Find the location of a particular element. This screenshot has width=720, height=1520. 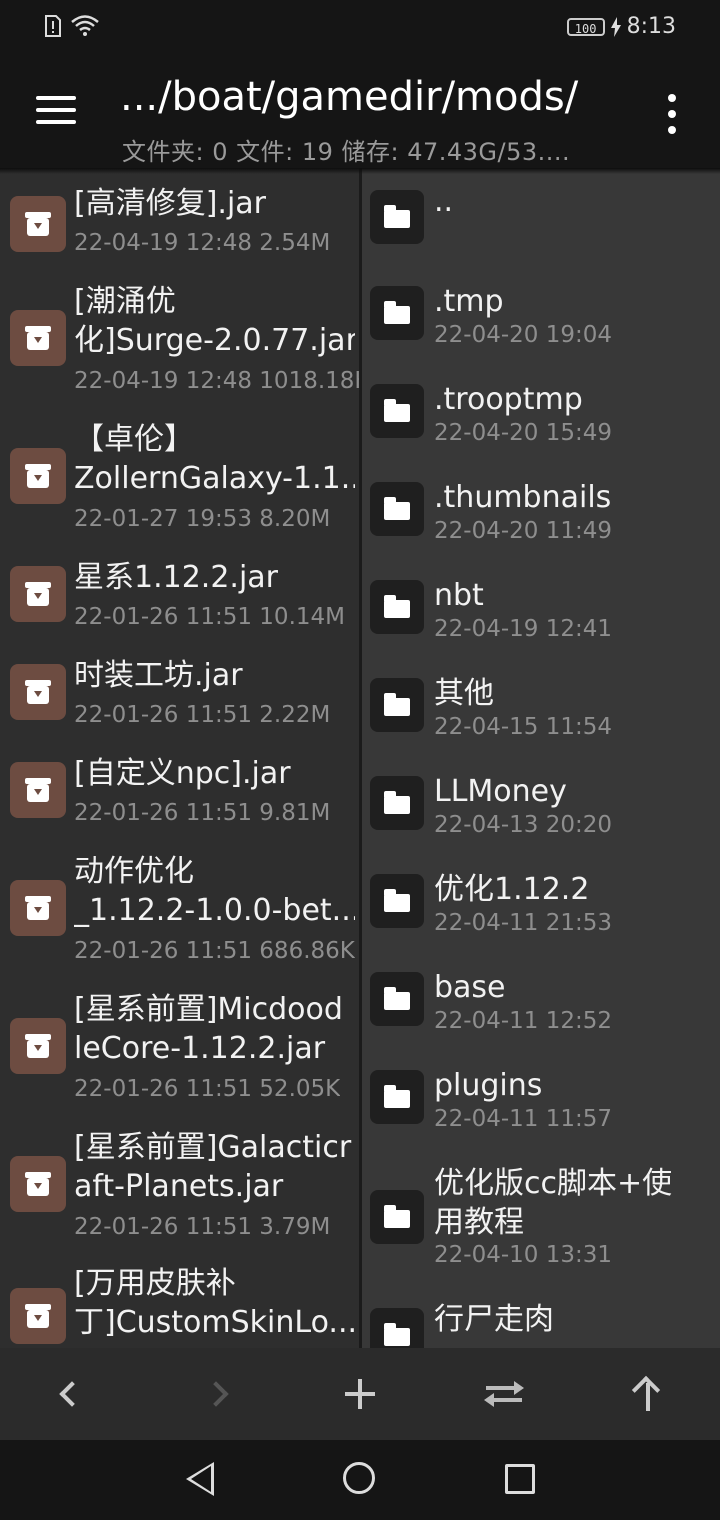

folder-row: base 22-04-11 12:52 is located at coordinates (541, 1001).